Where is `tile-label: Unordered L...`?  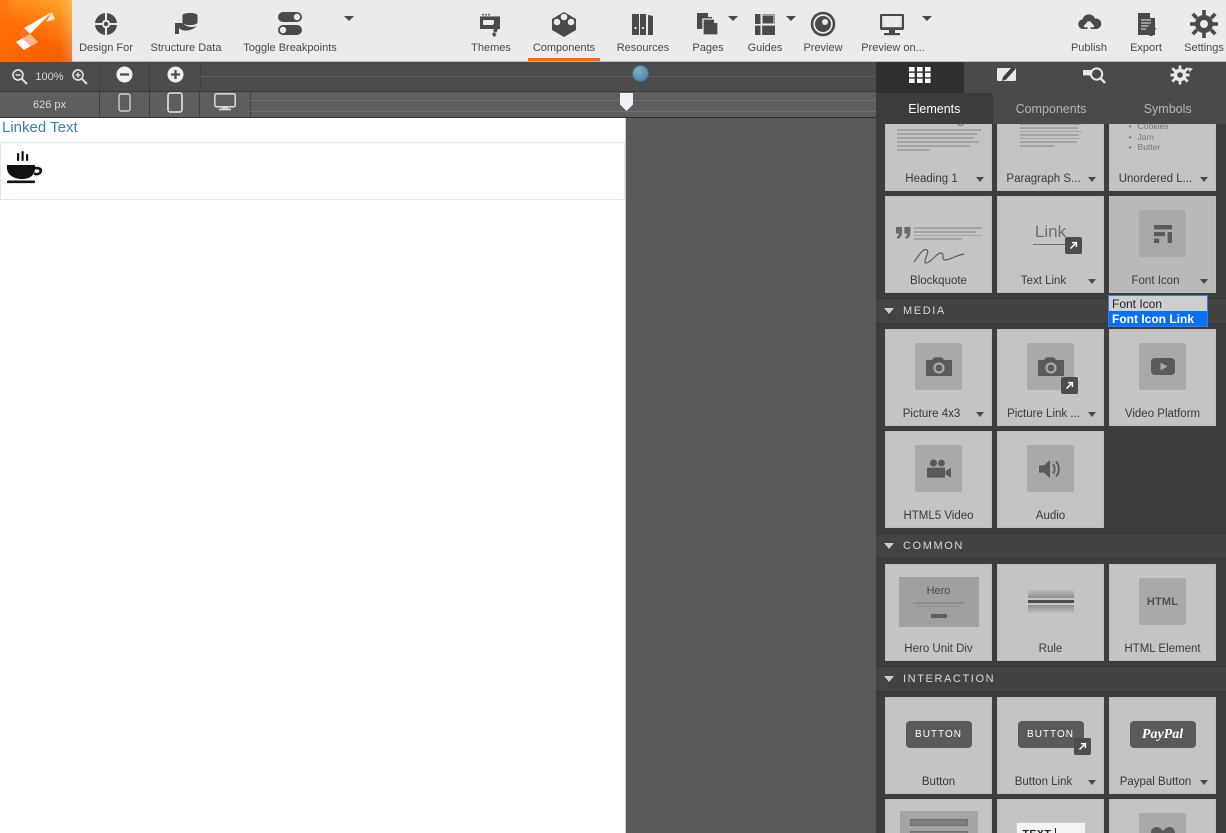 tile-label: Unordered L... is located at coordinates (1162, 179).